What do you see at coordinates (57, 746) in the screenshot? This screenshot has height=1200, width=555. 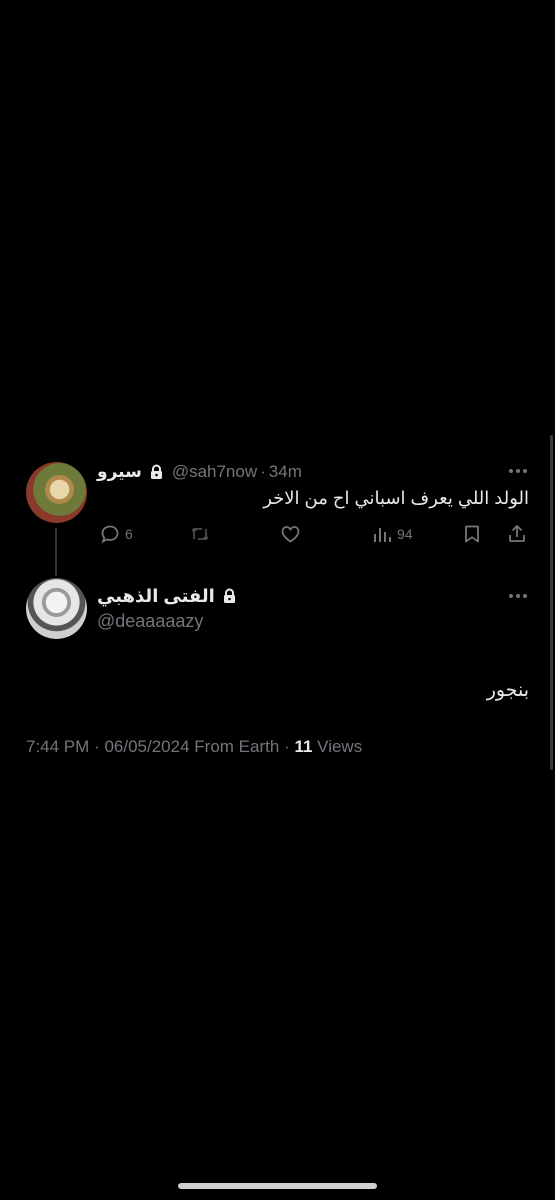 I see `tweet-time: 7:44 PM` at bounding box center [57, 746].